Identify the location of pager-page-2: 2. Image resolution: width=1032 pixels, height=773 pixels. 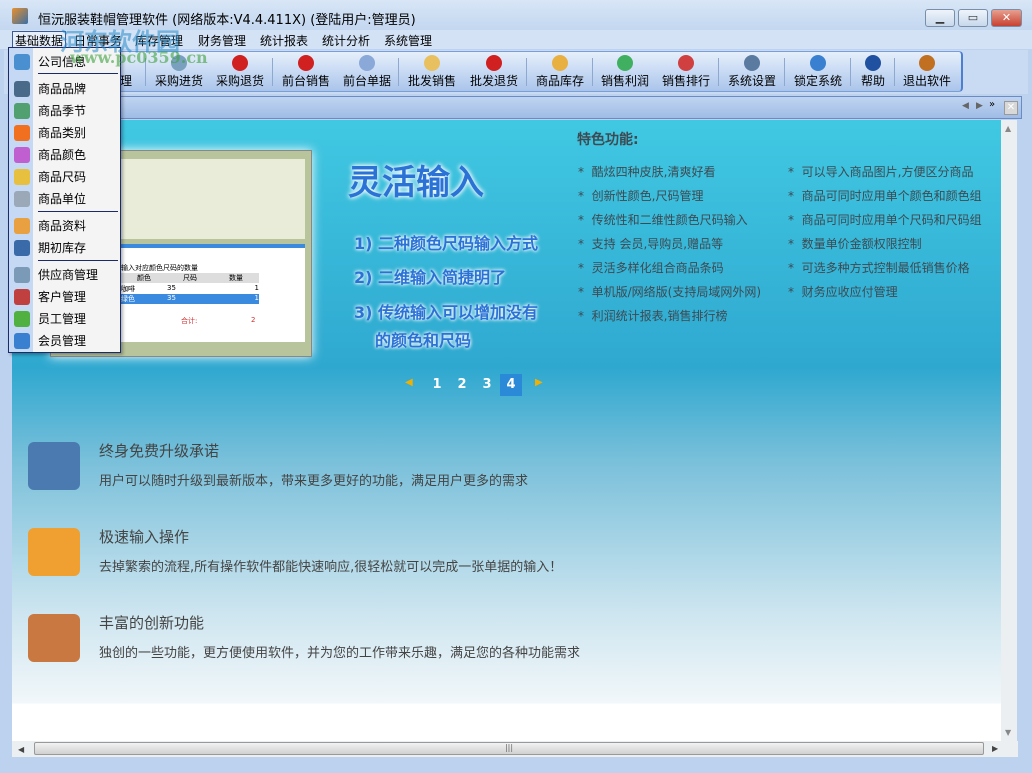
(462, 385).